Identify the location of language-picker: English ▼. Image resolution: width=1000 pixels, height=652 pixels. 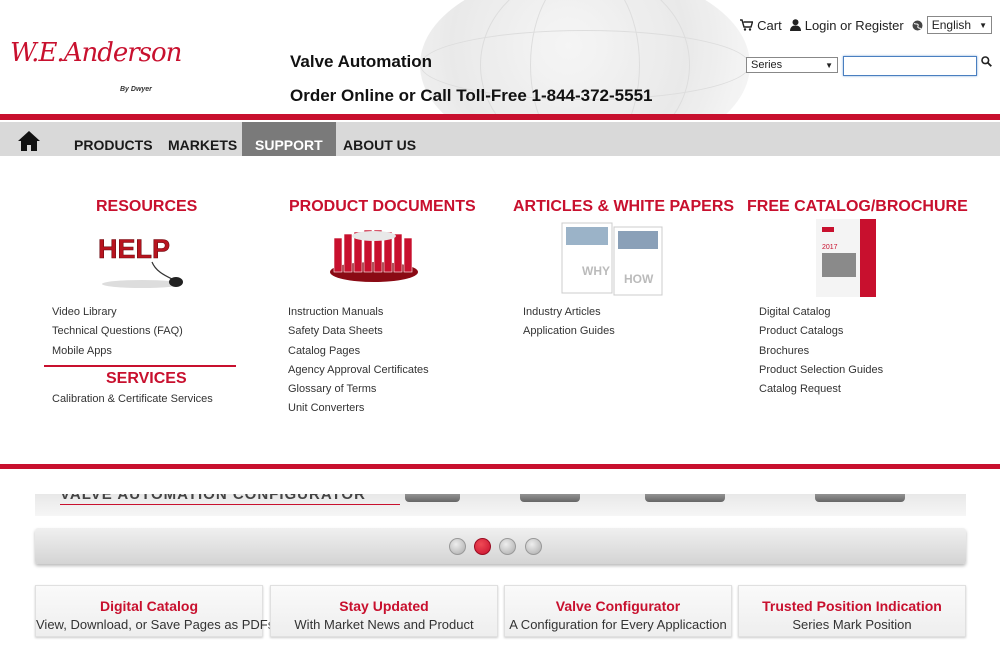
(952, 25).